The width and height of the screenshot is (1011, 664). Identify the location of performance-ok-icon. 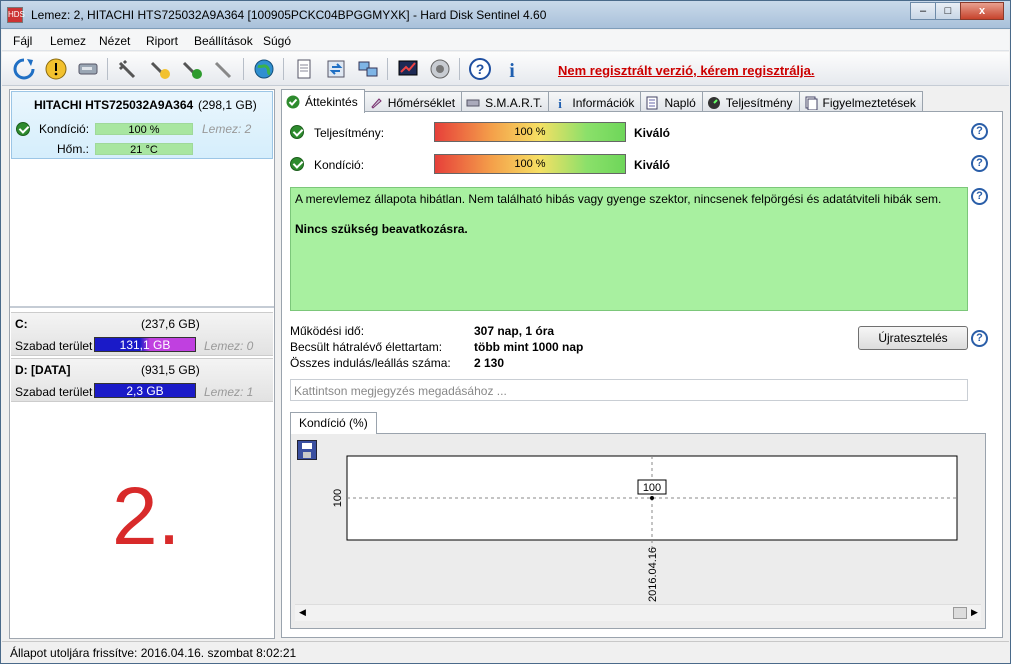
(297, 132).